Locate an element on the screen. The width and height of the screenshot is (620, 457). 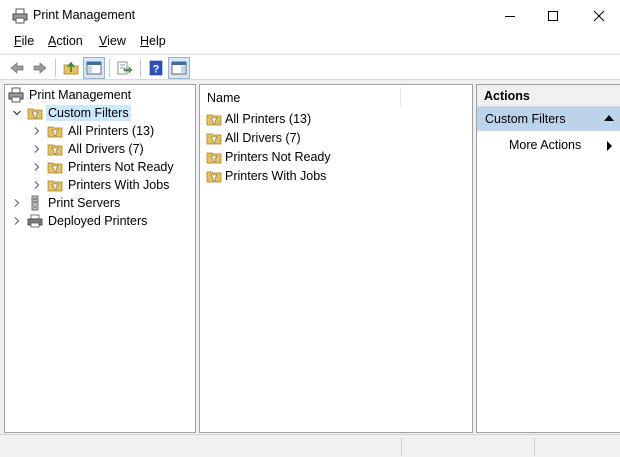
back-button is located at coordinates (17, 68).